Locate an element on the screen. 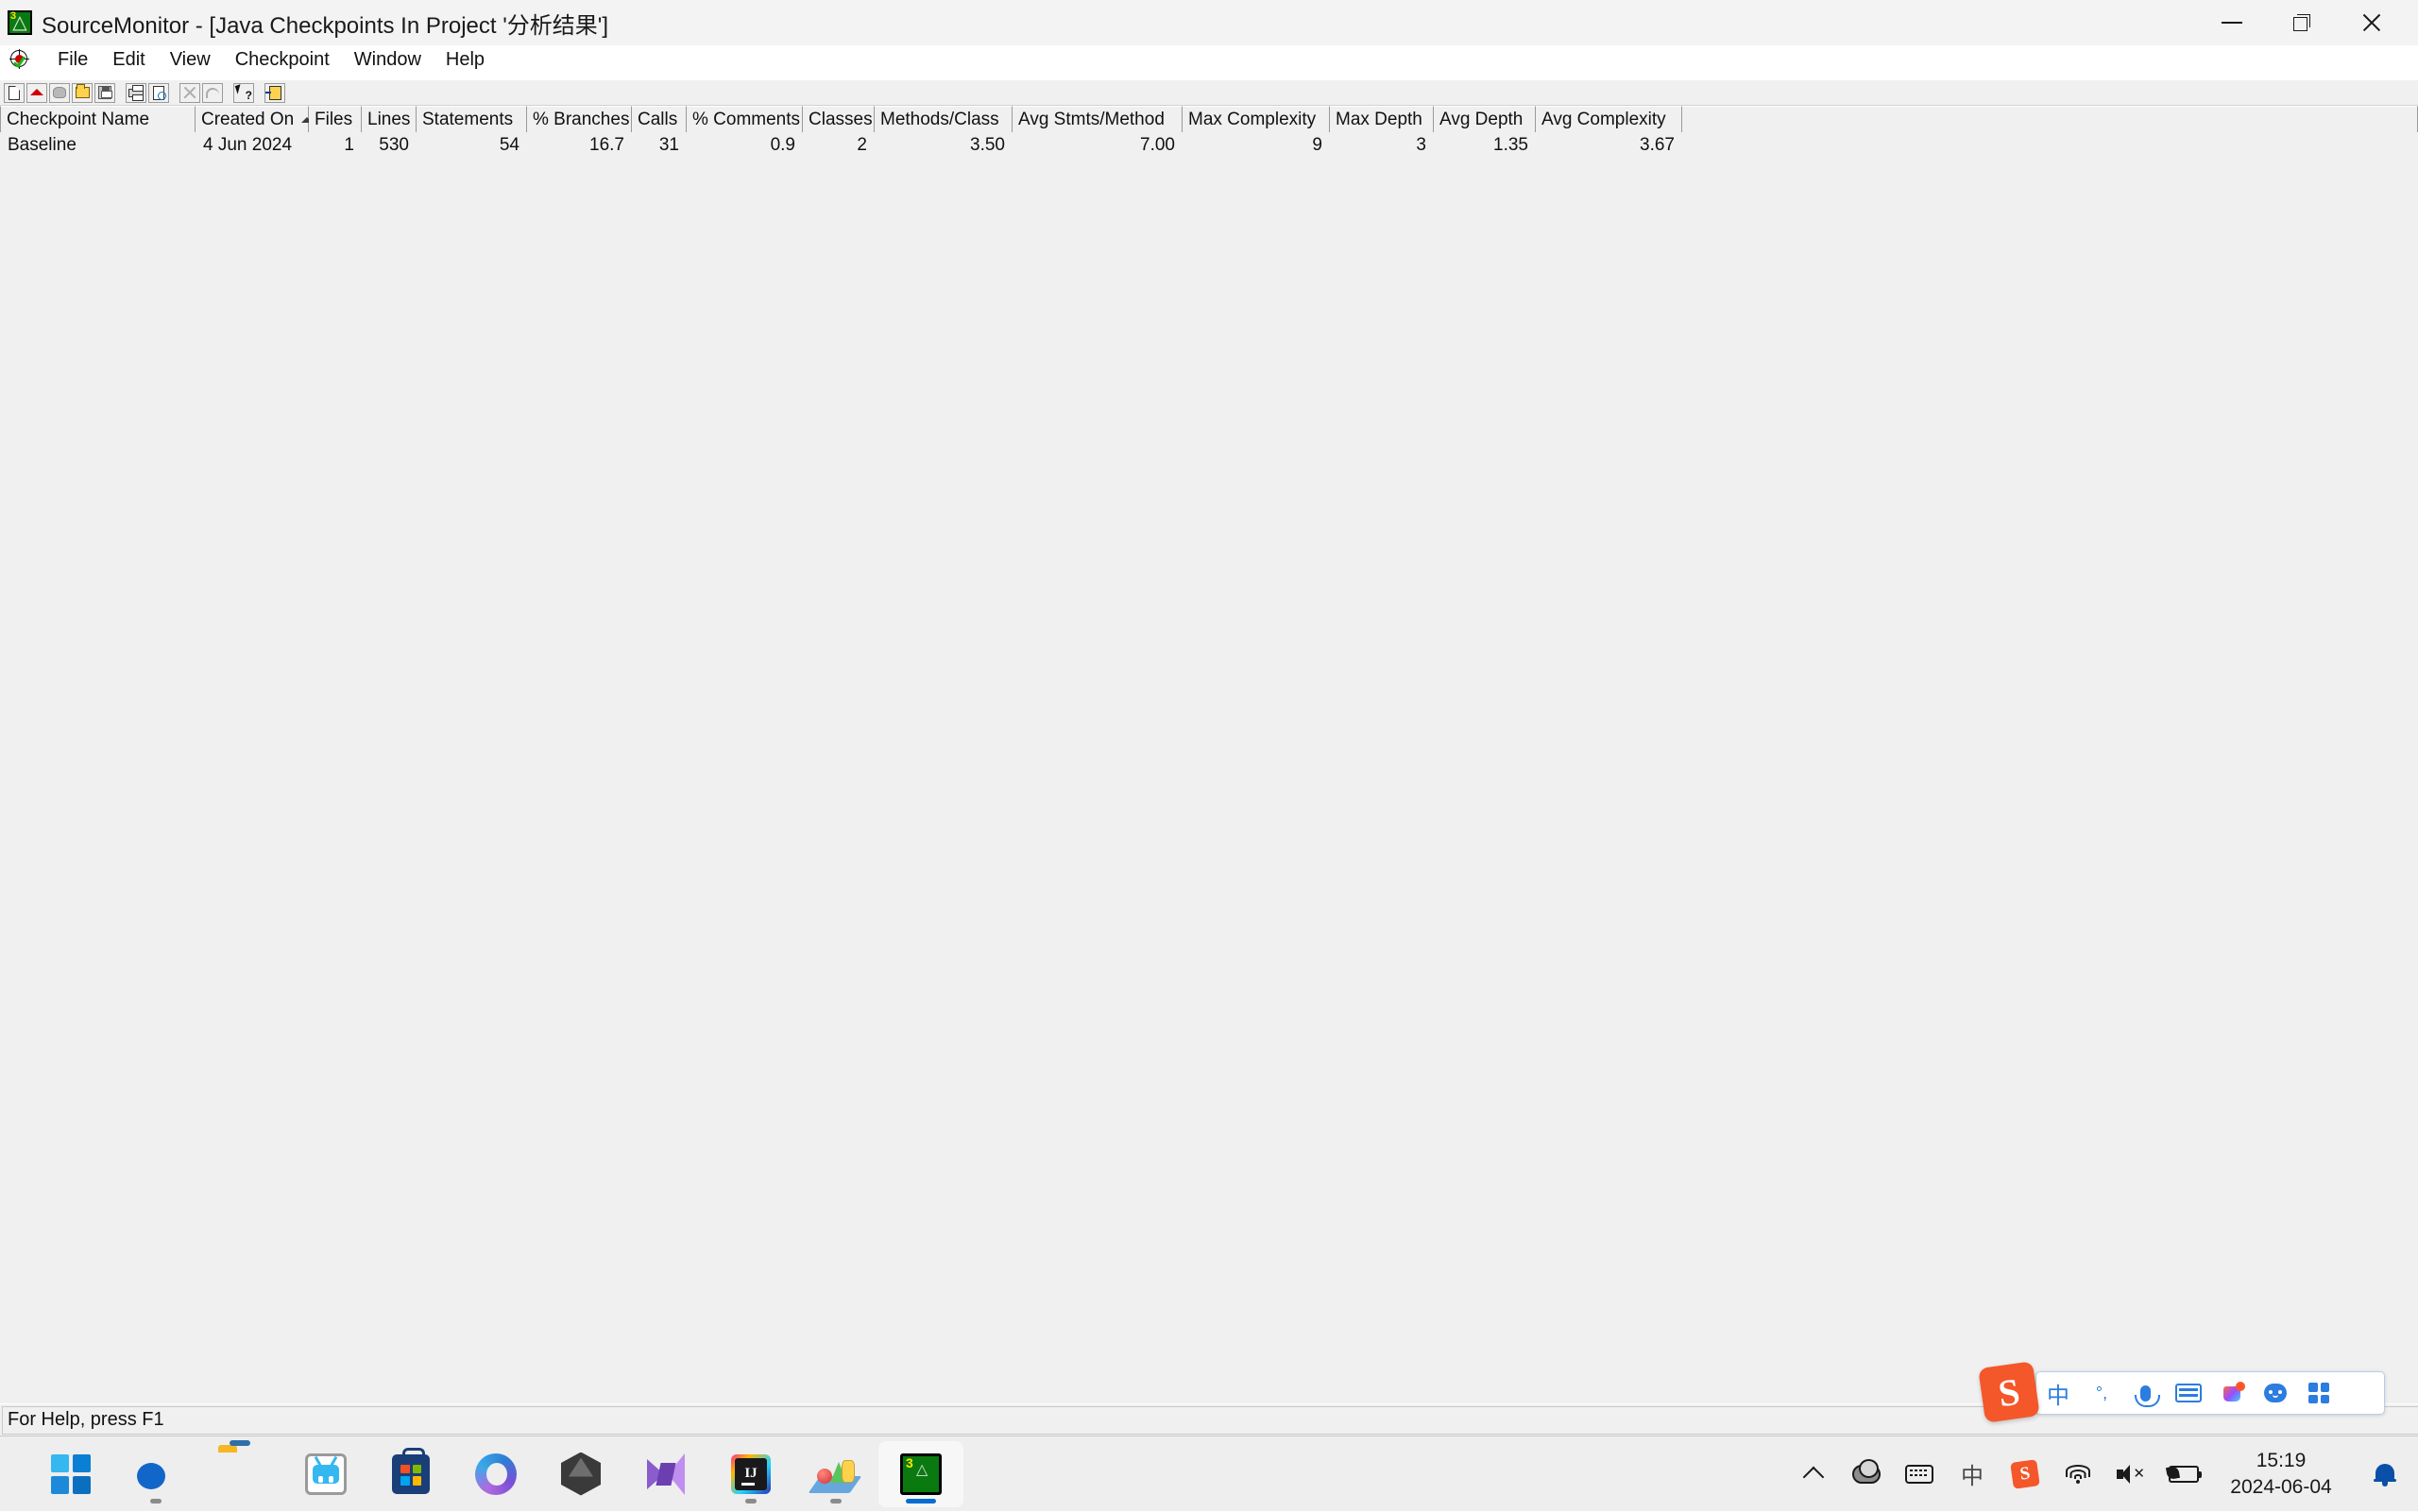  new-project-icon is located at coordinates (14, 93).